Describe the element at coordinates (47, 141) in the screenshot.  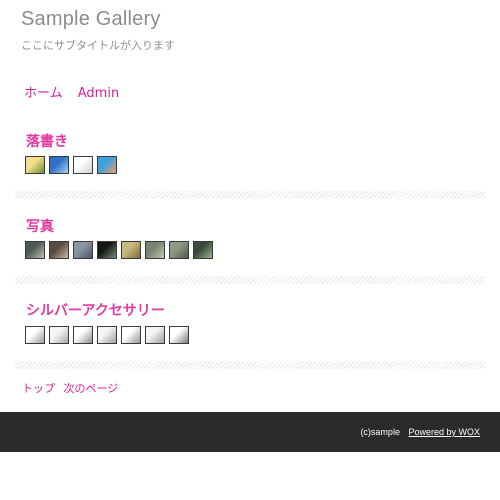
I see `section-title-rakugaki: 落書き` at that location.